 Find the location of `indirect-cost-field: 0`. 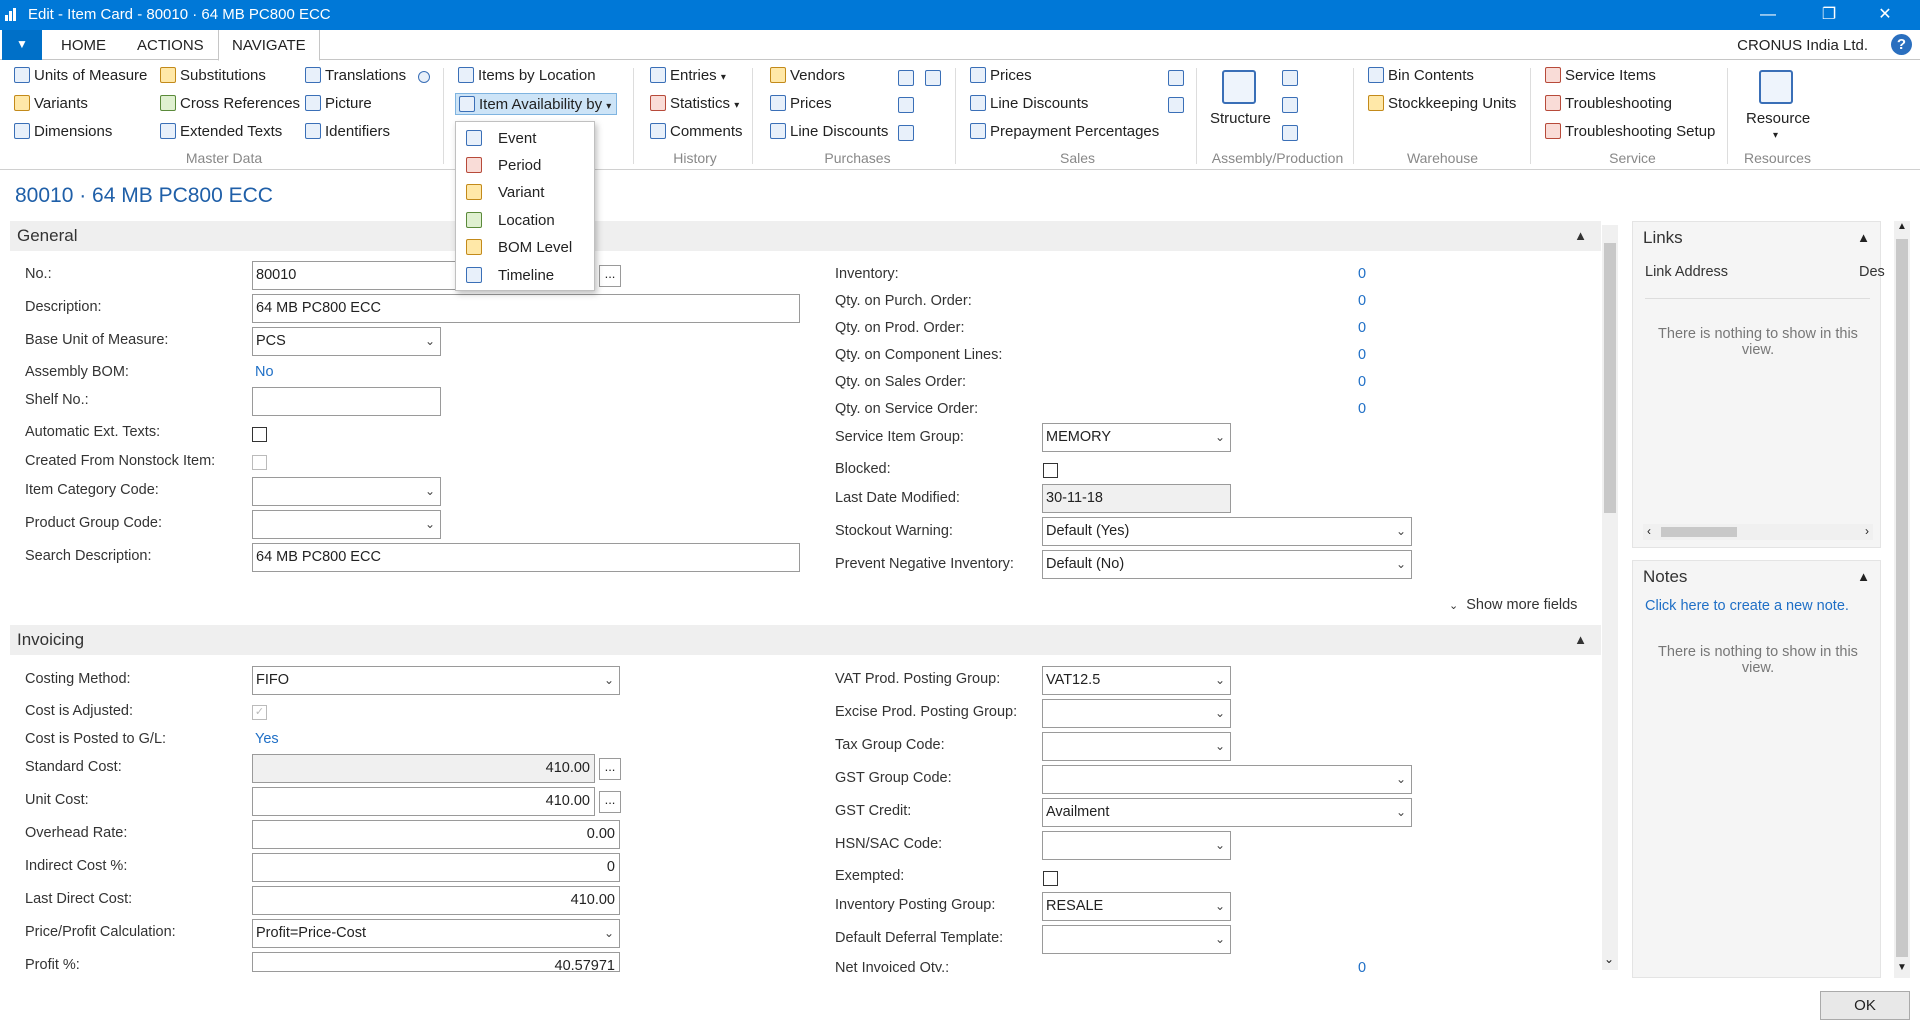

indirect-cost-field: 0 is located at coordinates (436, 867).